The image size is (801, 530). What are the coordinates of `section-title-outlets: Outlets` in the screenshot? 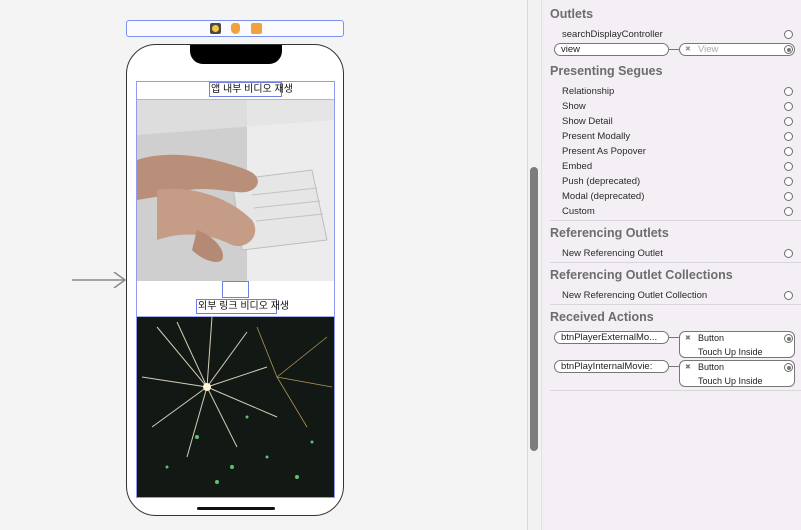 It's located at (572, 14).